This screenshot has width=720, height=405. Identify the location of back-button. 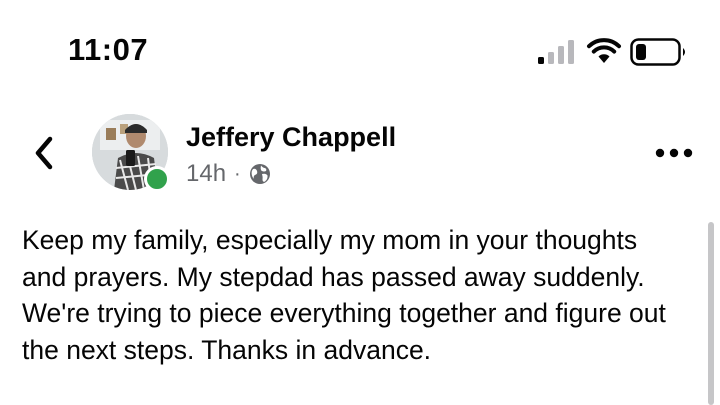
(44, 153).